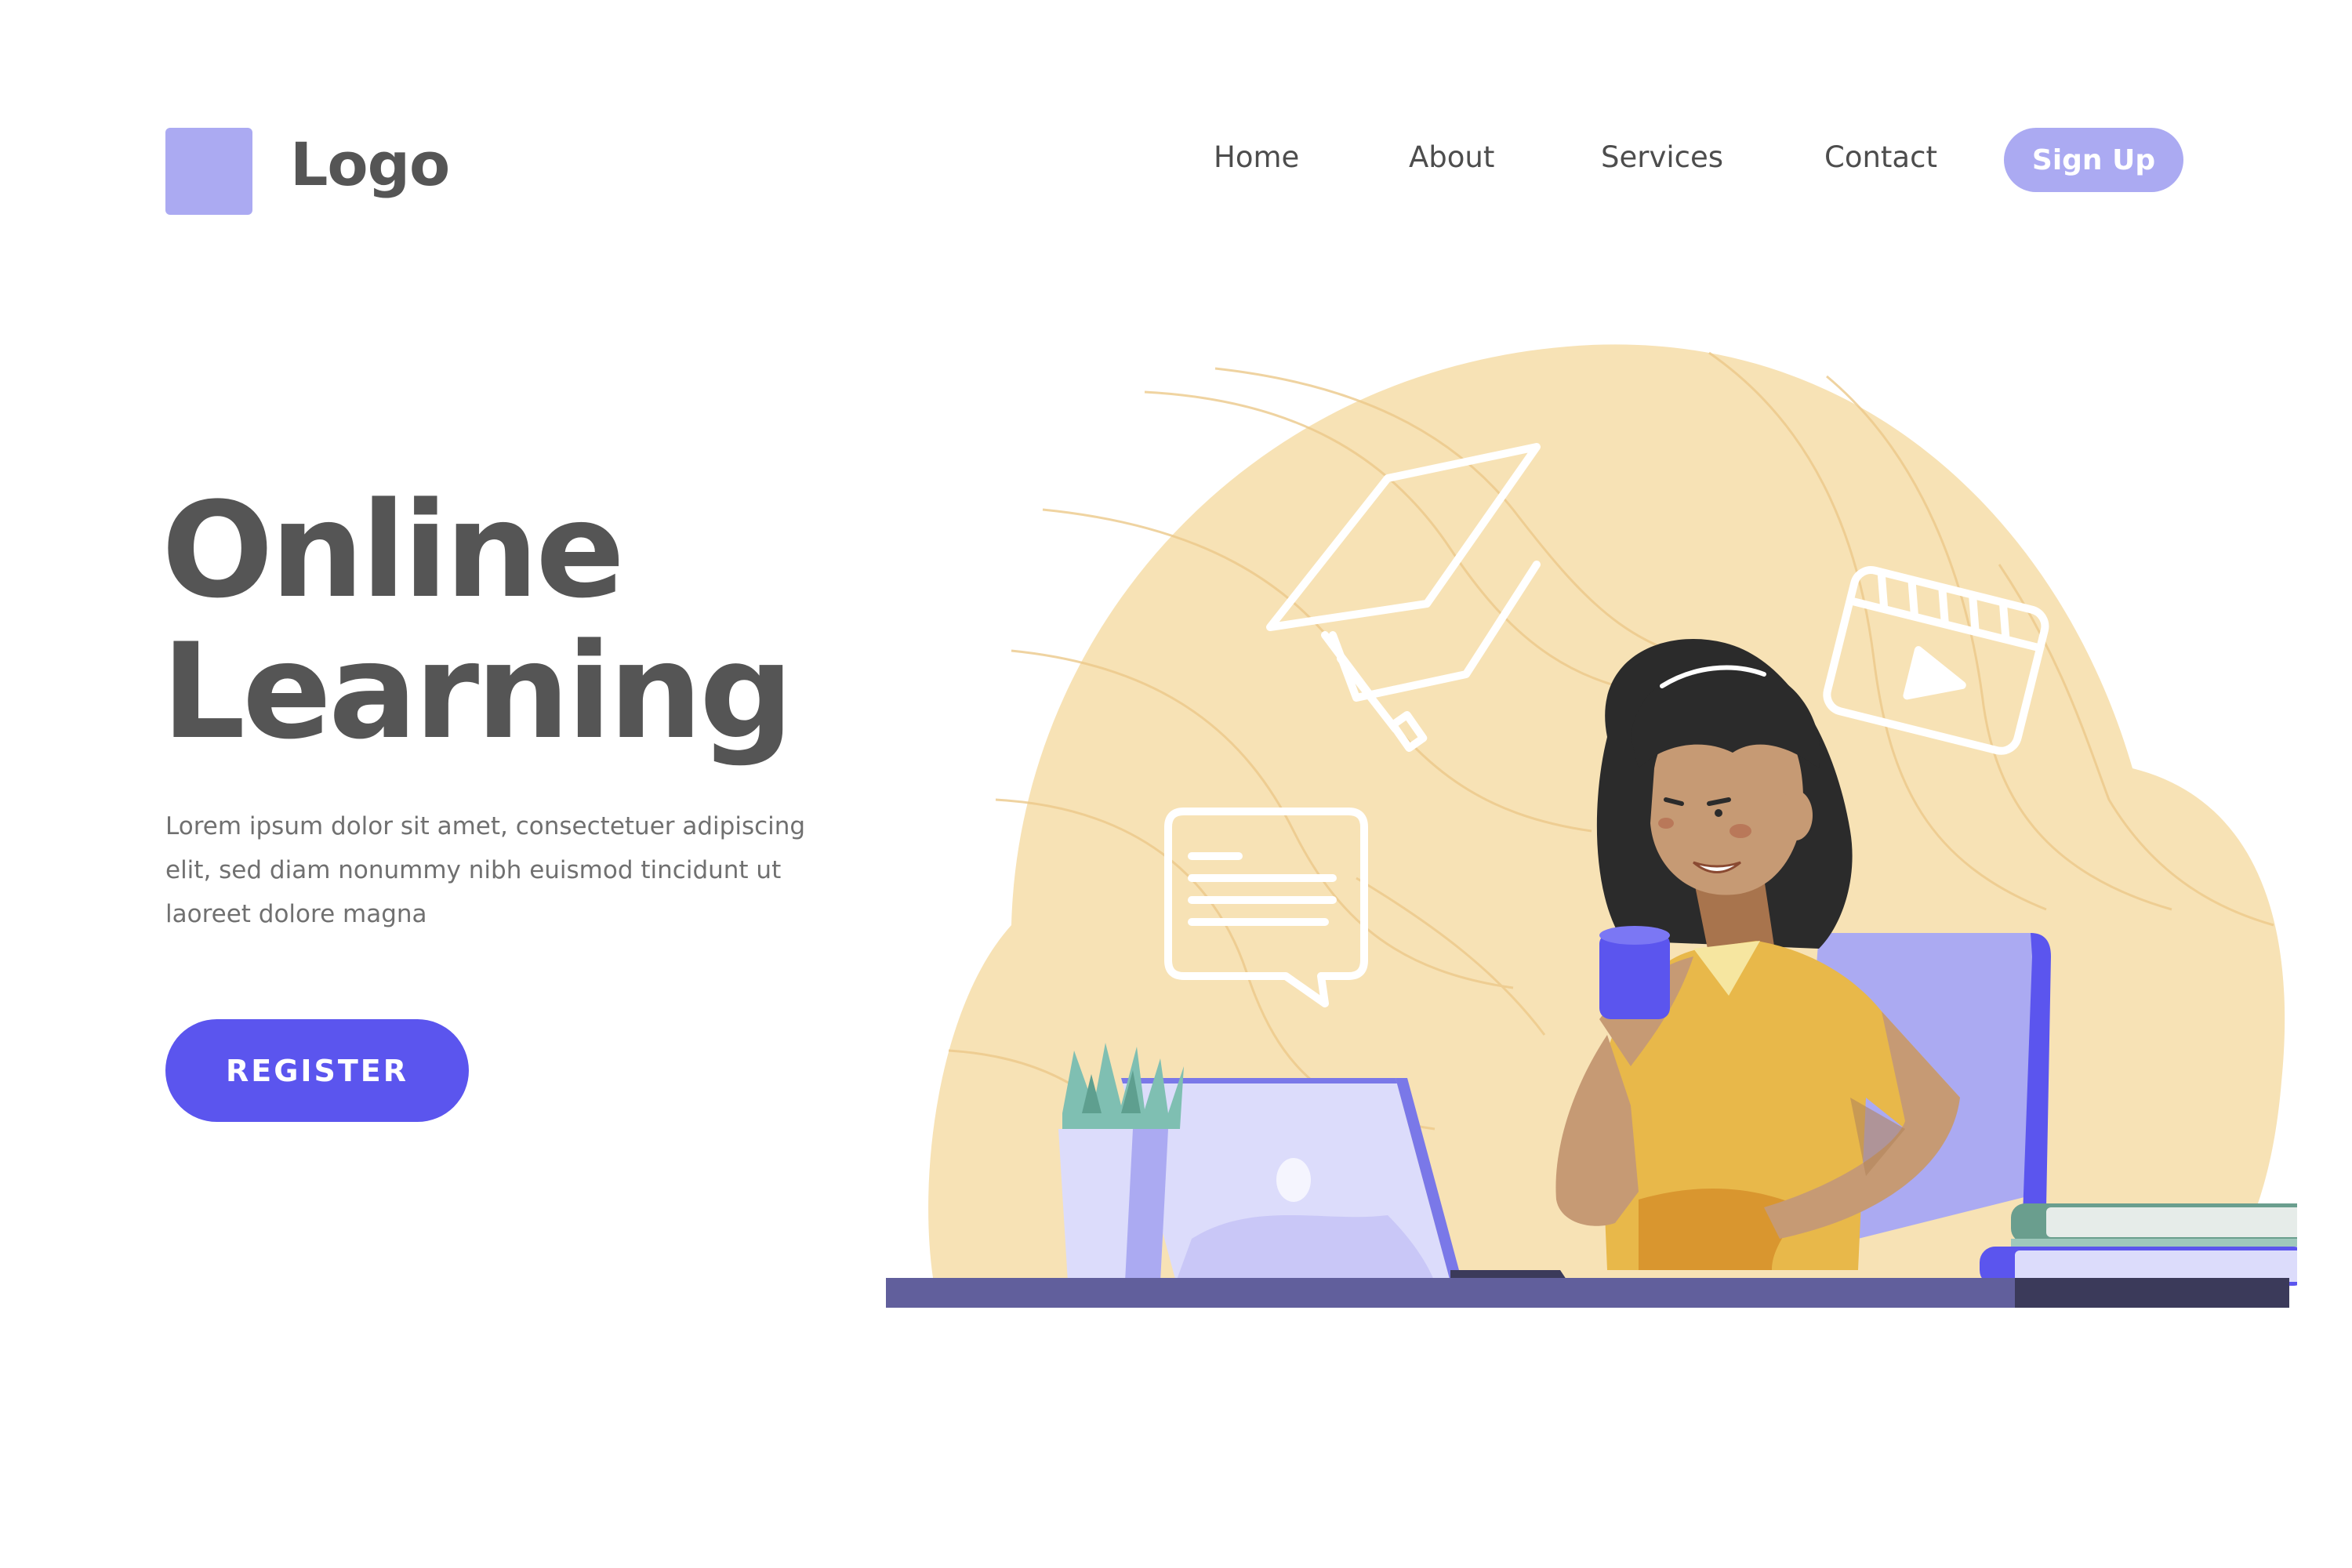 This screenshot has height=1568, width=2352. What do you see at coordinates (1587, 1293) in the screenshot?
I see `desk` at bounding box center [1587, 1293].